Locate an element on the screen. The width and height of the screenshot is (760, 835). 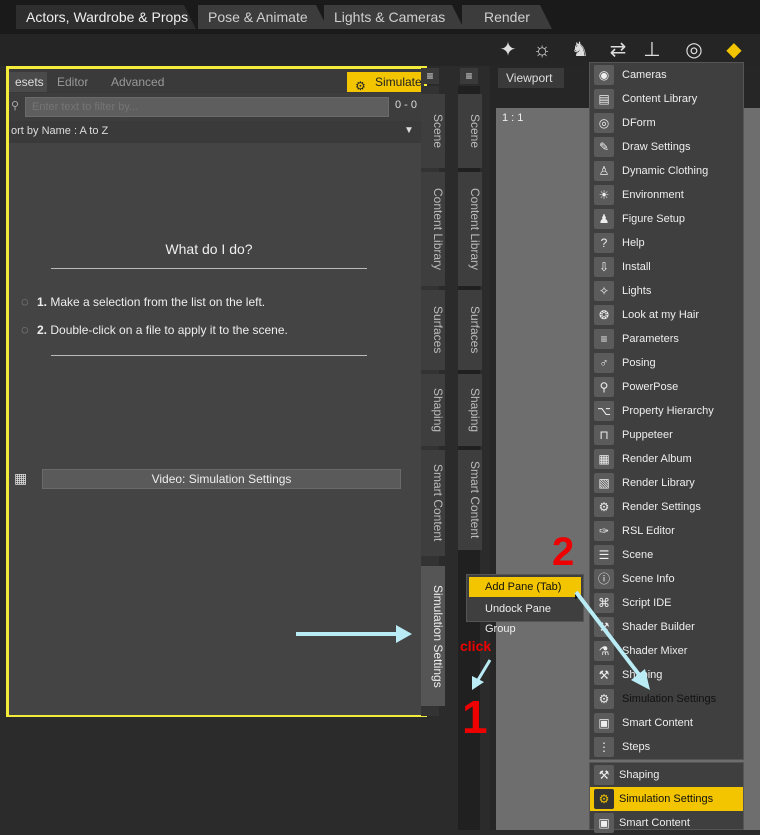
arrow-click is located at coordinates (482, 674).